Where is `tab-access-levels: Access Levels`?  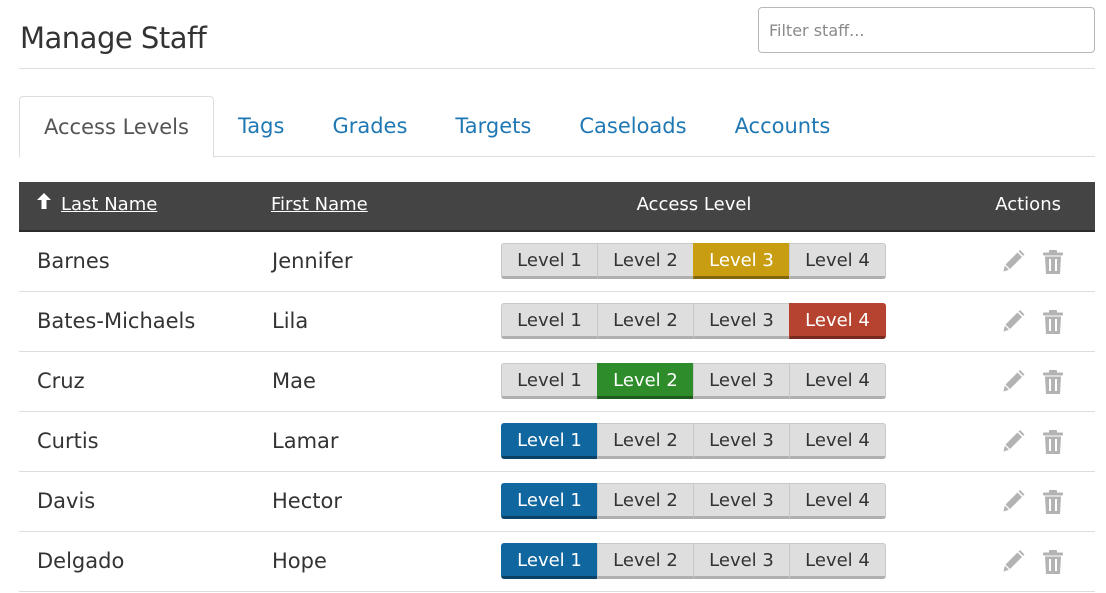 tab-access-levels: Access Levels is located at coordinates (116, 127).